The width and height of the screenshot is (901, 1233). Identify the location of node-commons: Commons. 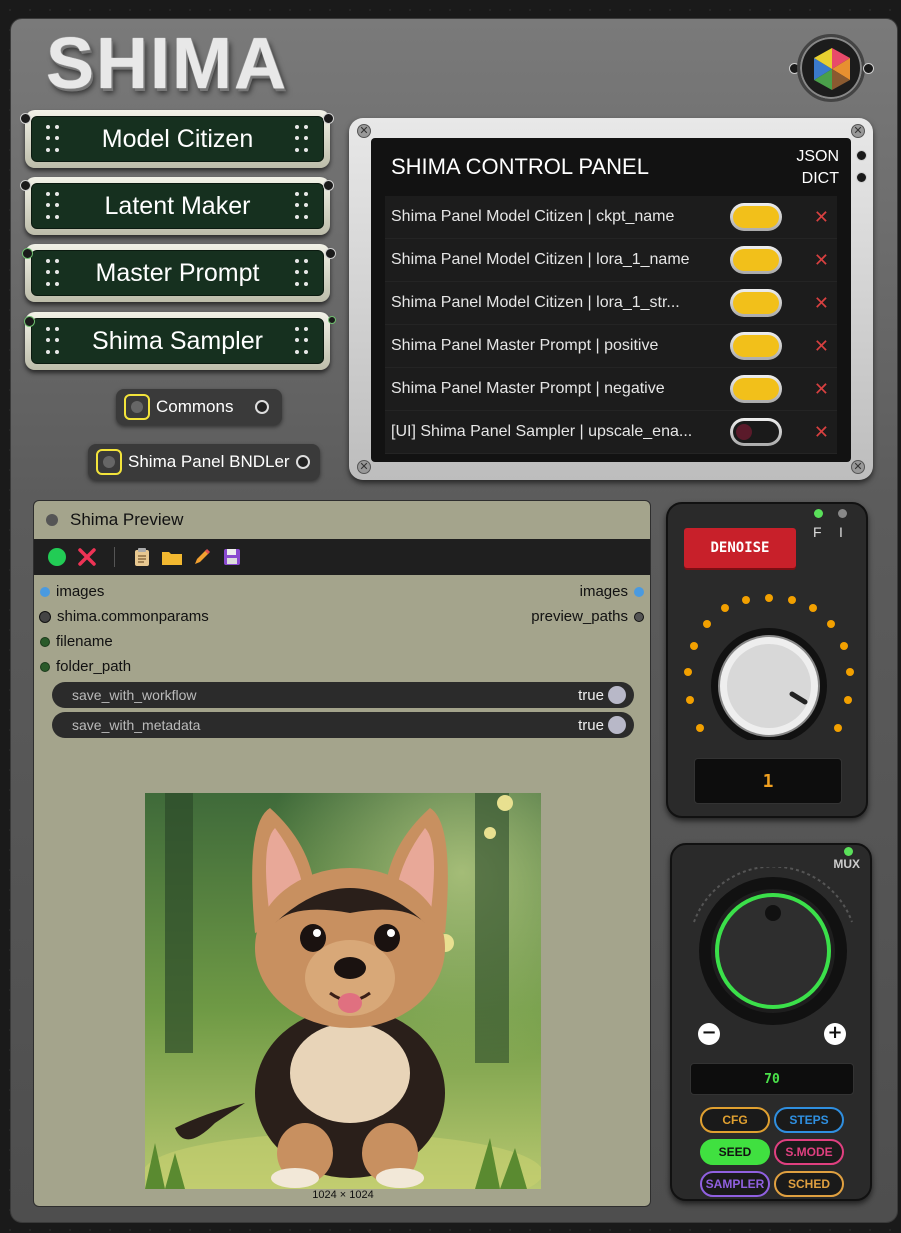
(199, 407).